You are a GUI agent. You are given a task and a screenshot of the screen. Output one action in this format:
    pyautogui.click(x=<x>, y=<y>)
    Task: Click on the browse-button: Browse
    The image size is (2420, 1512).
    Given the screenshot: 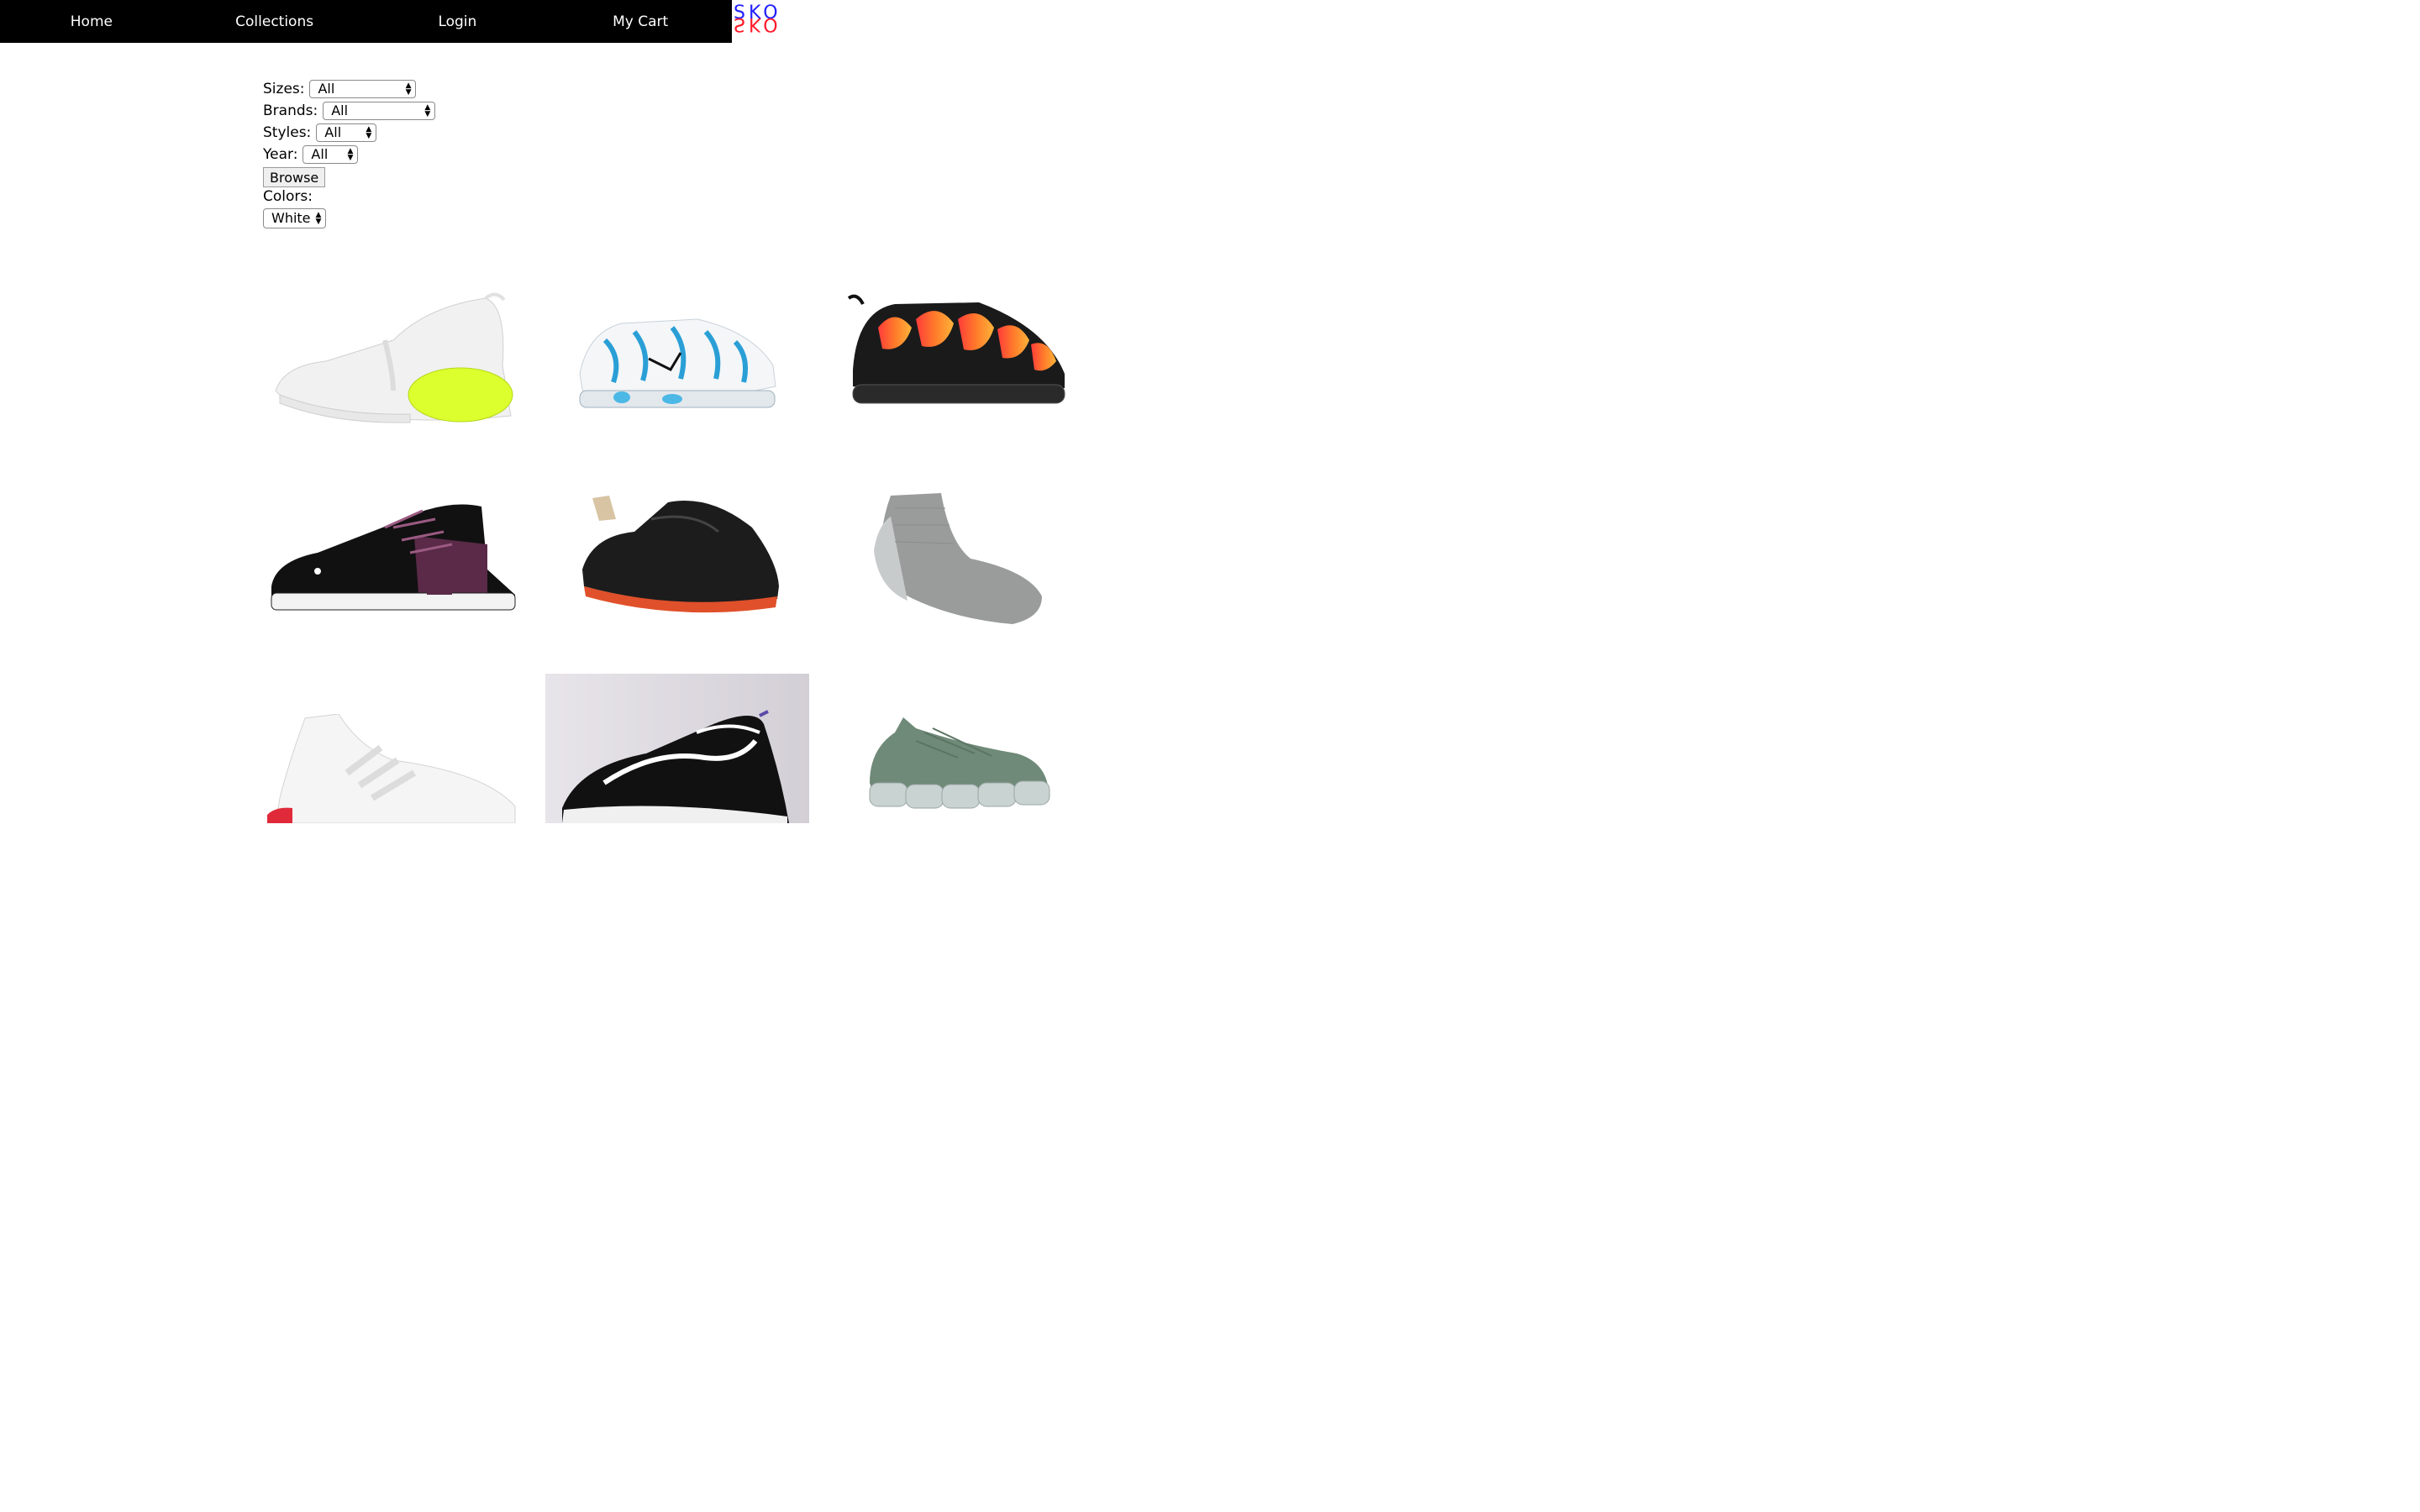 What is the action you would take?
    pyautogui.click(x=294, y=177)
    